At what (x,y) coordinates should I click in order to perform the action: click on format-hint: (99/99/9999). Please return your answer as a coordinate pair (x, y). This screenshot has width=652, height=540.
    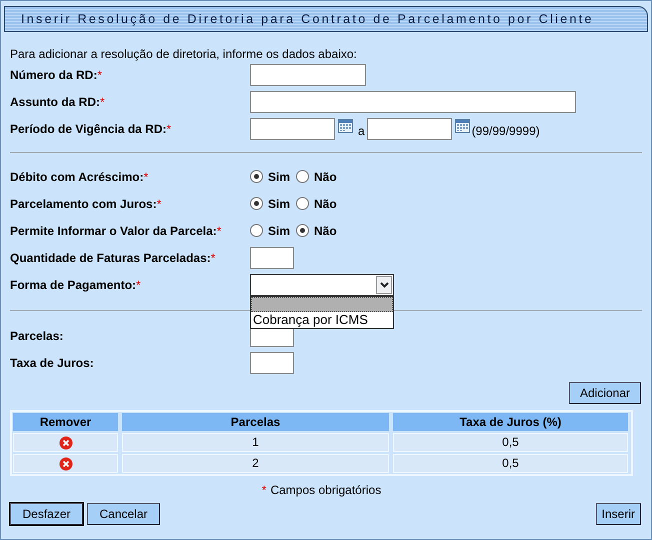
    Looking at the image, I should click on (506, 131).